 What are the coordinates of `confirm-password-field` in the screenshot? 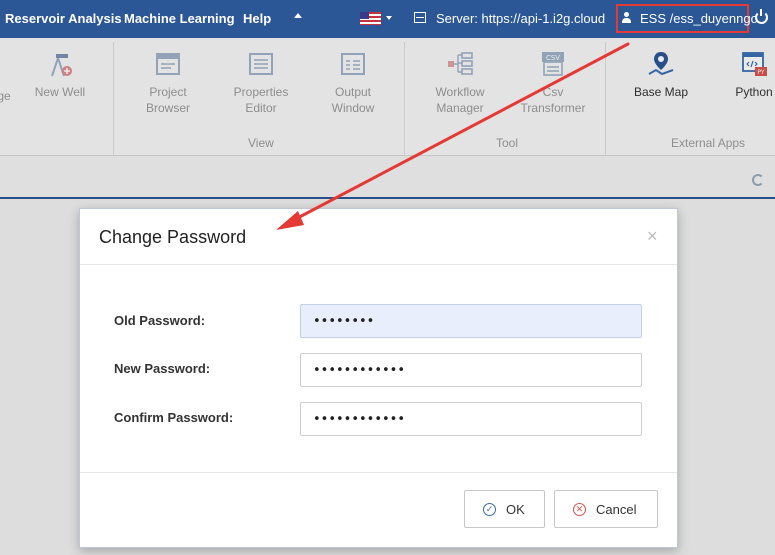 It's located at (471, 419).